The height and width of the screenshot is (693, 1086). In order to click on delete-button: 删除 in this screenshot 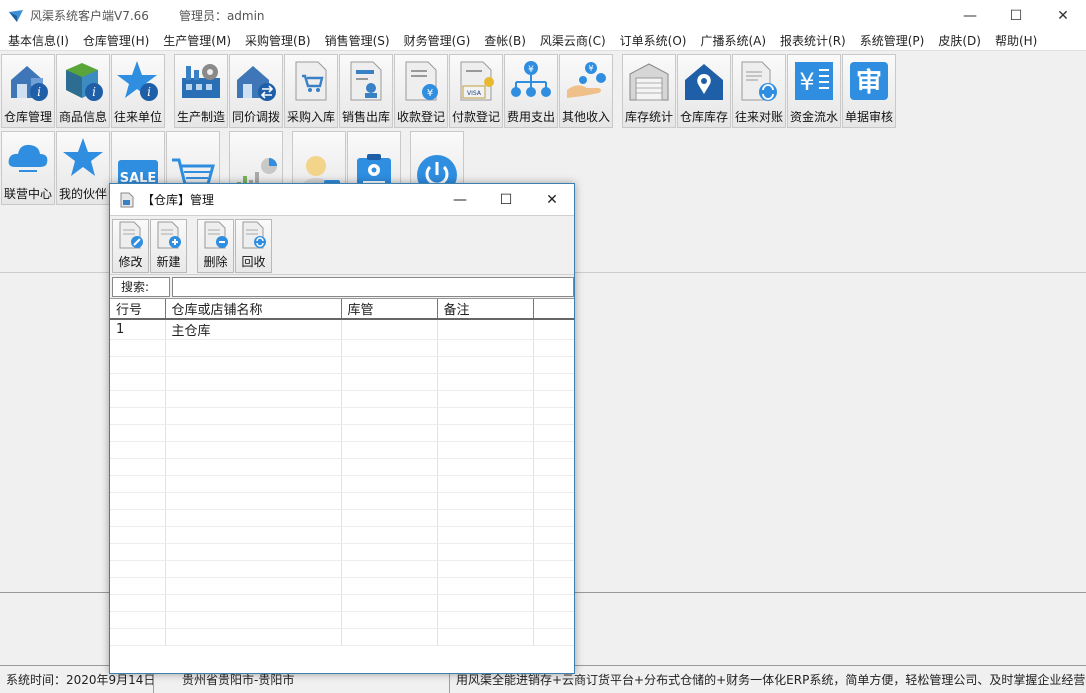, I will do `click(215, 246)`.